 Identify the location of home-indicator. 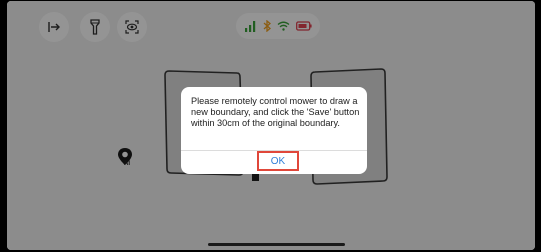
(276, 244).